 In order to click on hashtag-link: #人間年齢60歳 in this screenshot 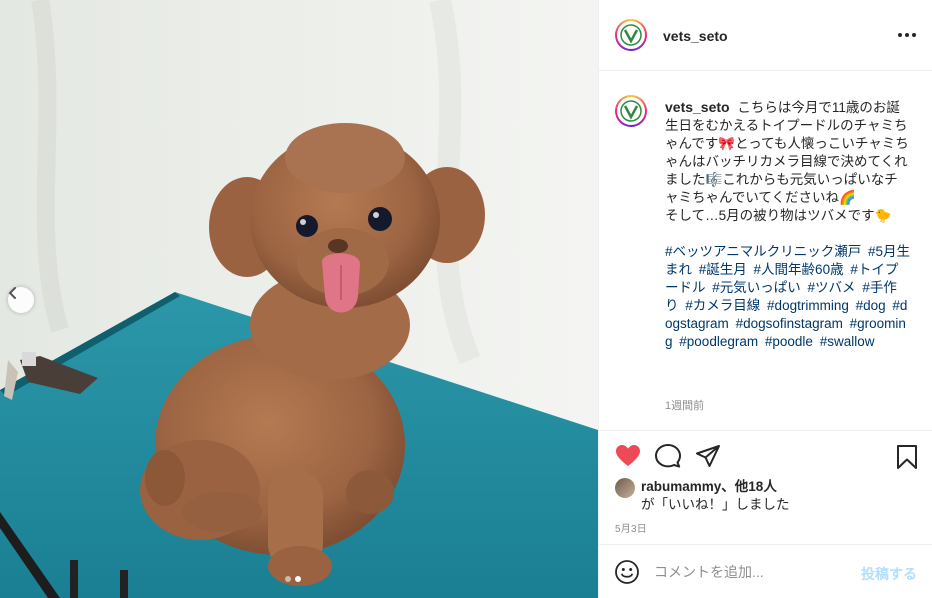, I will do `click(799, 269)`.